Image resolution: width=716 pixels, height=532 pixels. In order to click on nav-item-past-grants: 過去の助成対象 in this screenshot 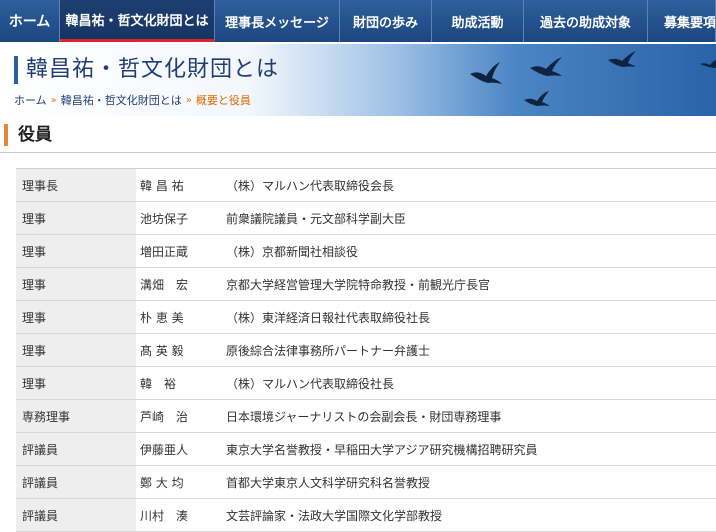, I will do `click(586, 21)`.